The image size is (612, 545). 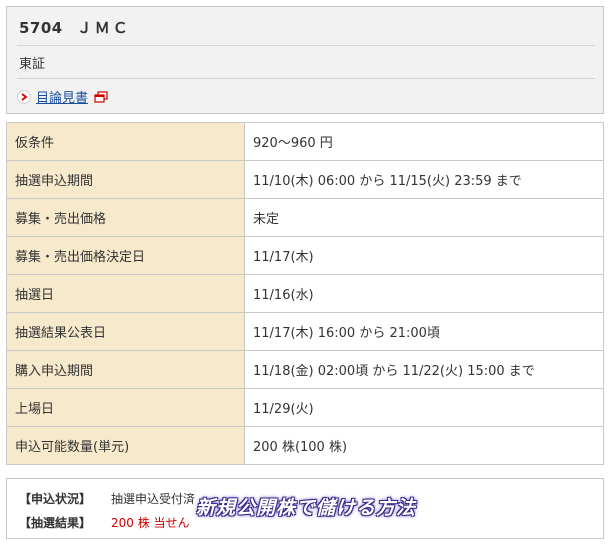 I want to click on prospectus-link: 目論見書, so click(x=62, y=96).